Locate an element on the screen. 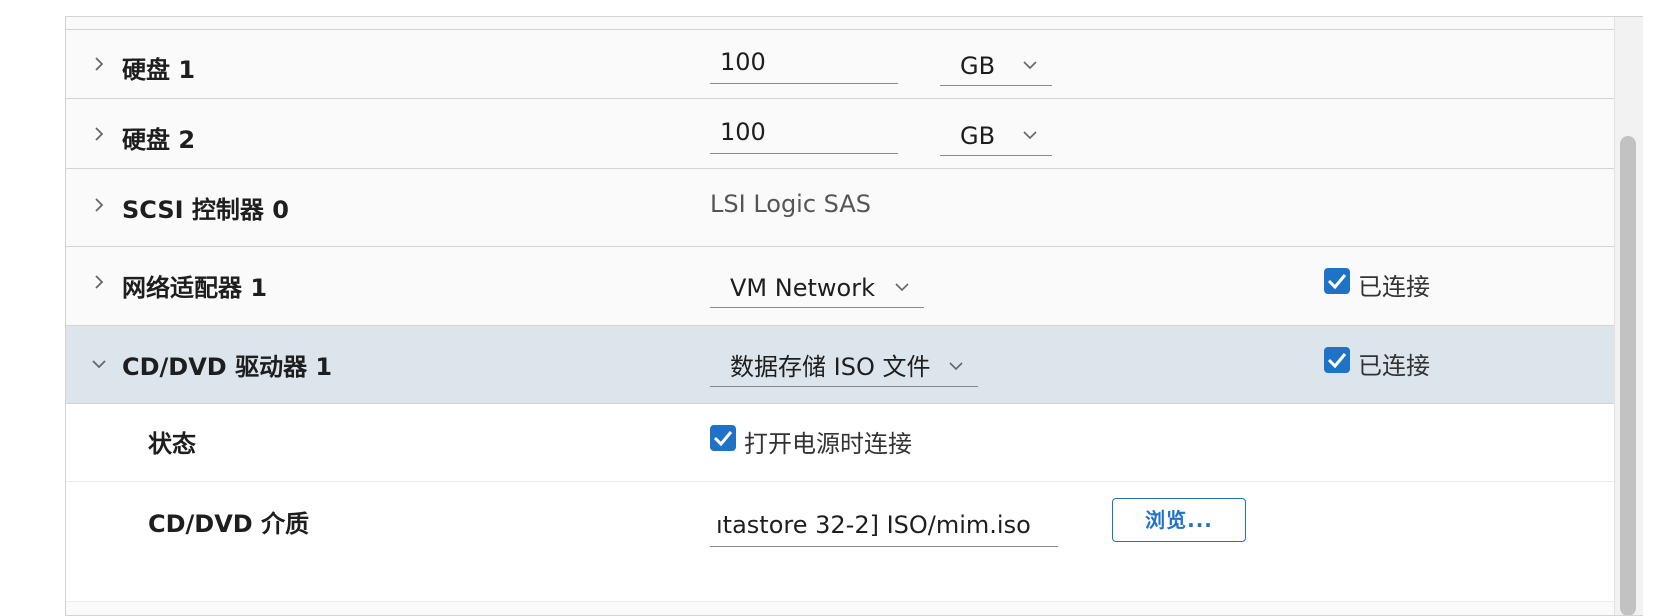 The image size is (1674, 616). disk-2-unit-select: GB is located at coordinates (996, 136).